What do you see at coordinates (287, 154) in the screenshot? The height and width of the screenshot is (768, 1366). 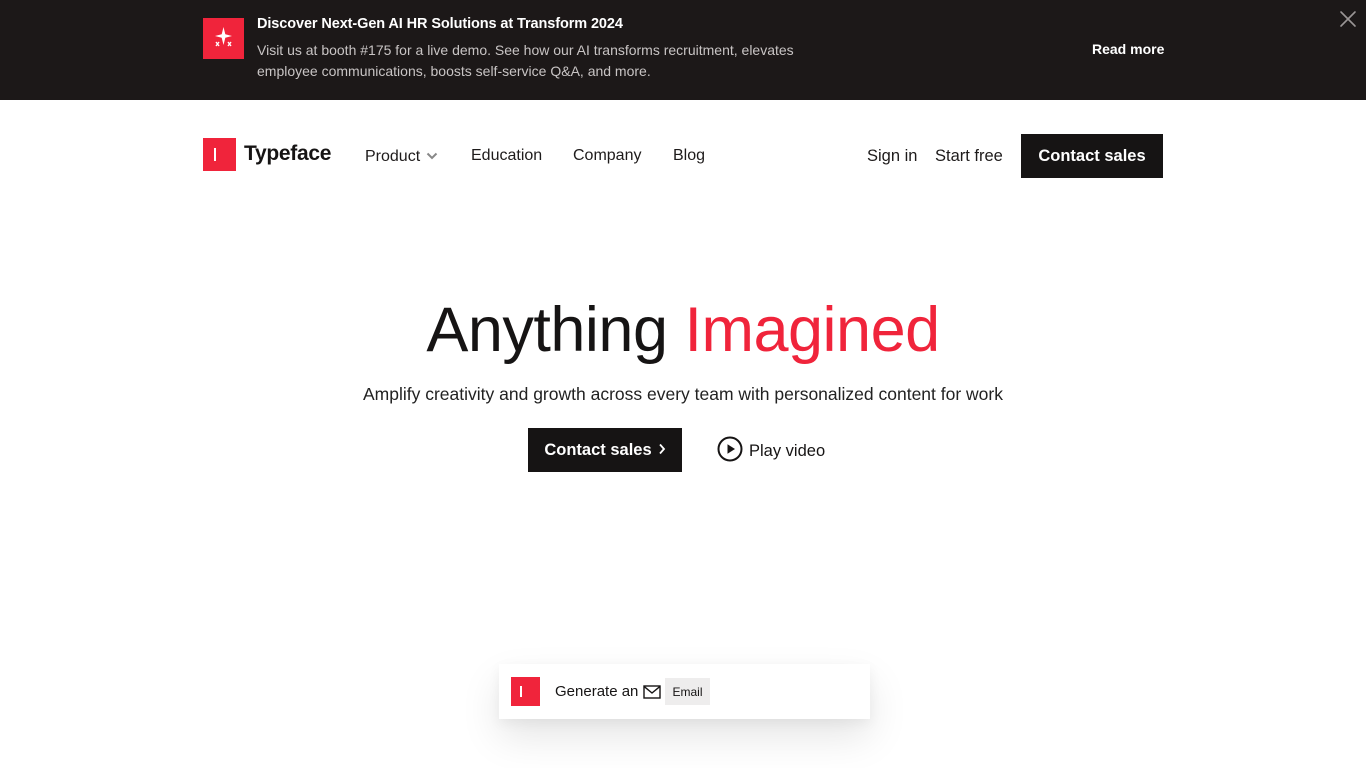 I see `brand-name: Typeface` at bounding box center [287, 154].